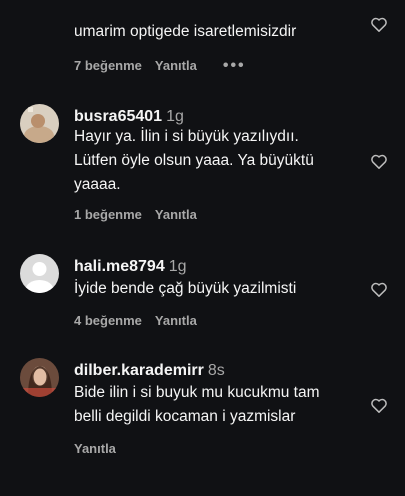 This screenshot has width=405, height=496. I want to click on comment-header: busra65401 1g, so click(129, 117).